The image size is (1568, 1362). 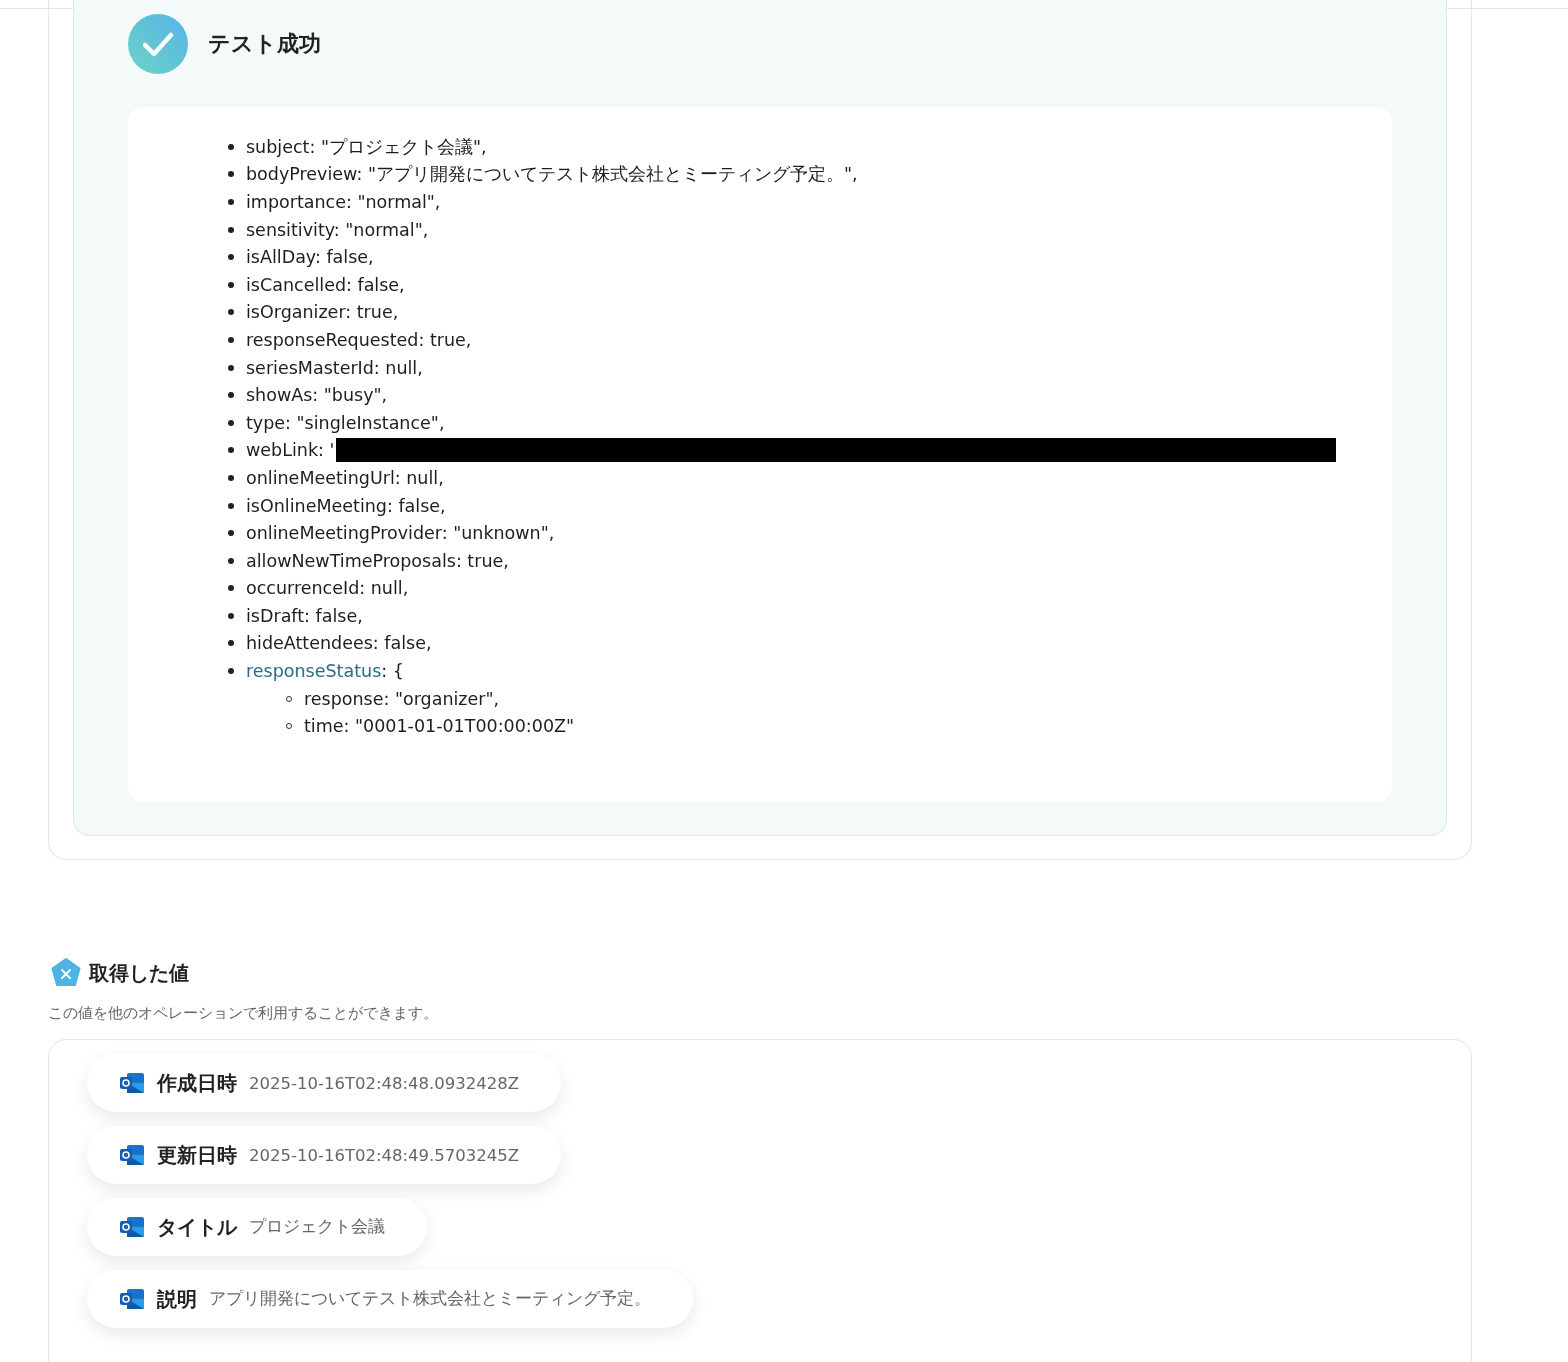 What do you see at coordinates (139, 973) in the screenshot?
I see `section-title: 取得した値` at bounding box center [139, 973].